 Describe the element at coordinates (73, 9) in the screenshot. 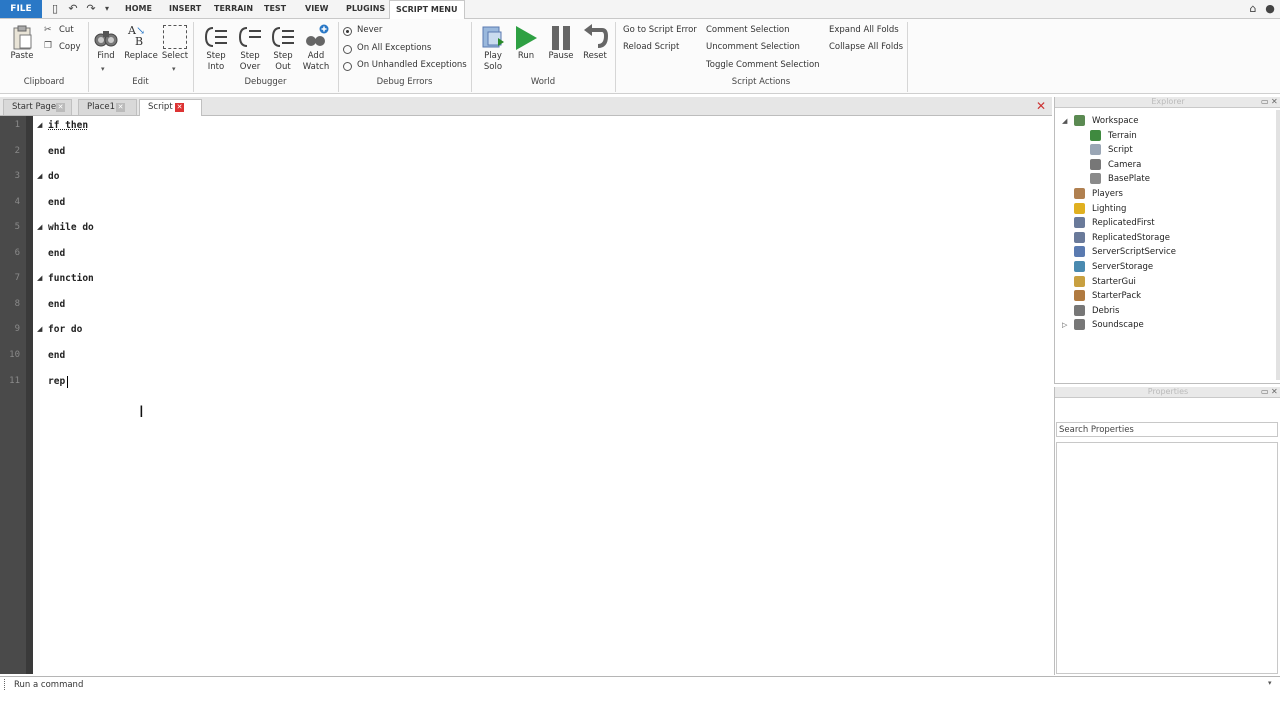

I see `undo-icon: ↶` at that location.